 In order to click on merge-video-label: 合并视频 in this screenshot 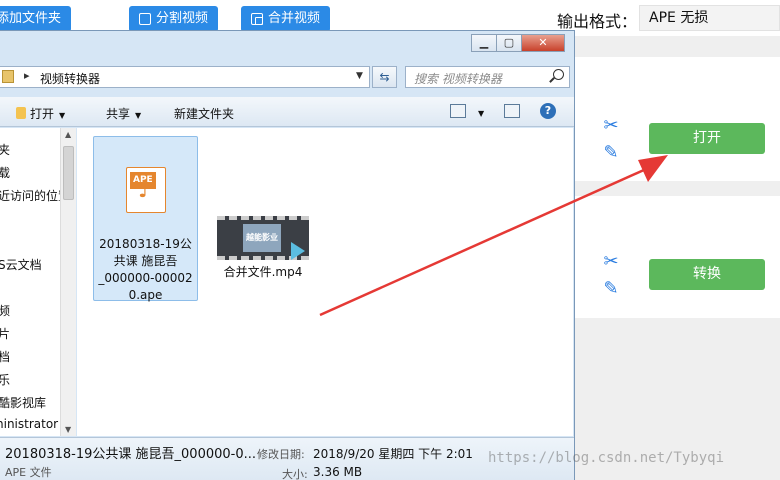, I will do `click(294, 18)`.